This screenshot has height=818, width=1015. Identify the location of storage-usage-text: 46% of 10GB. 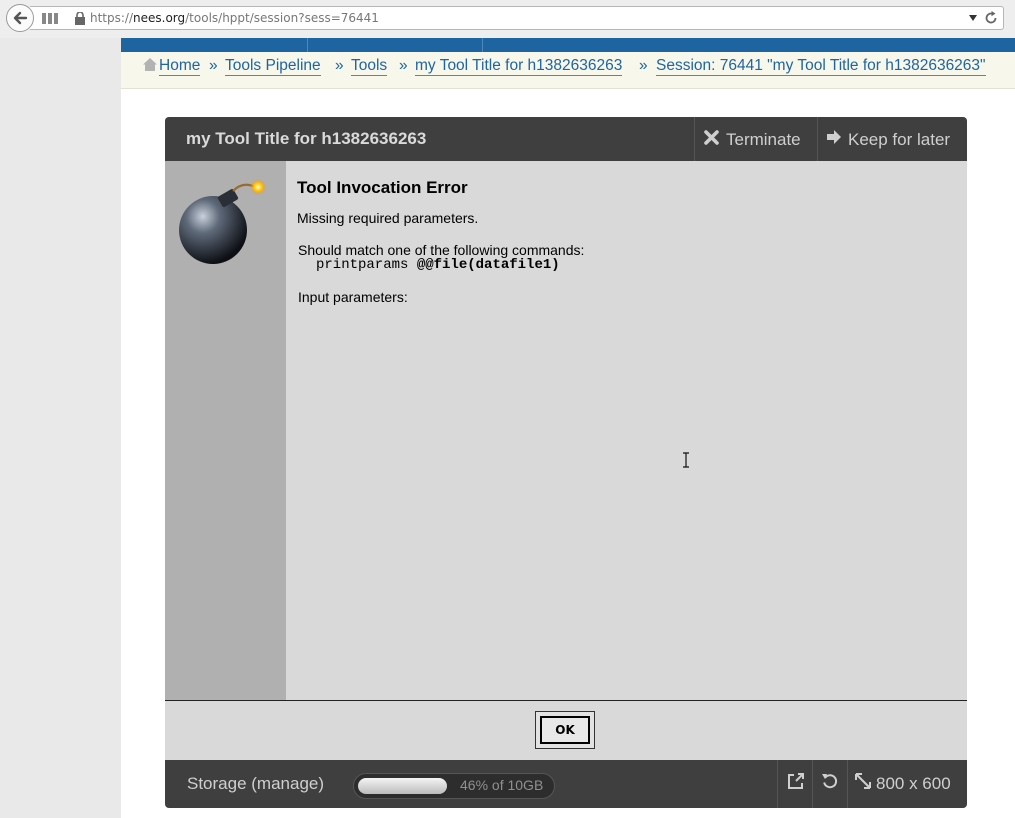
(502, 785).